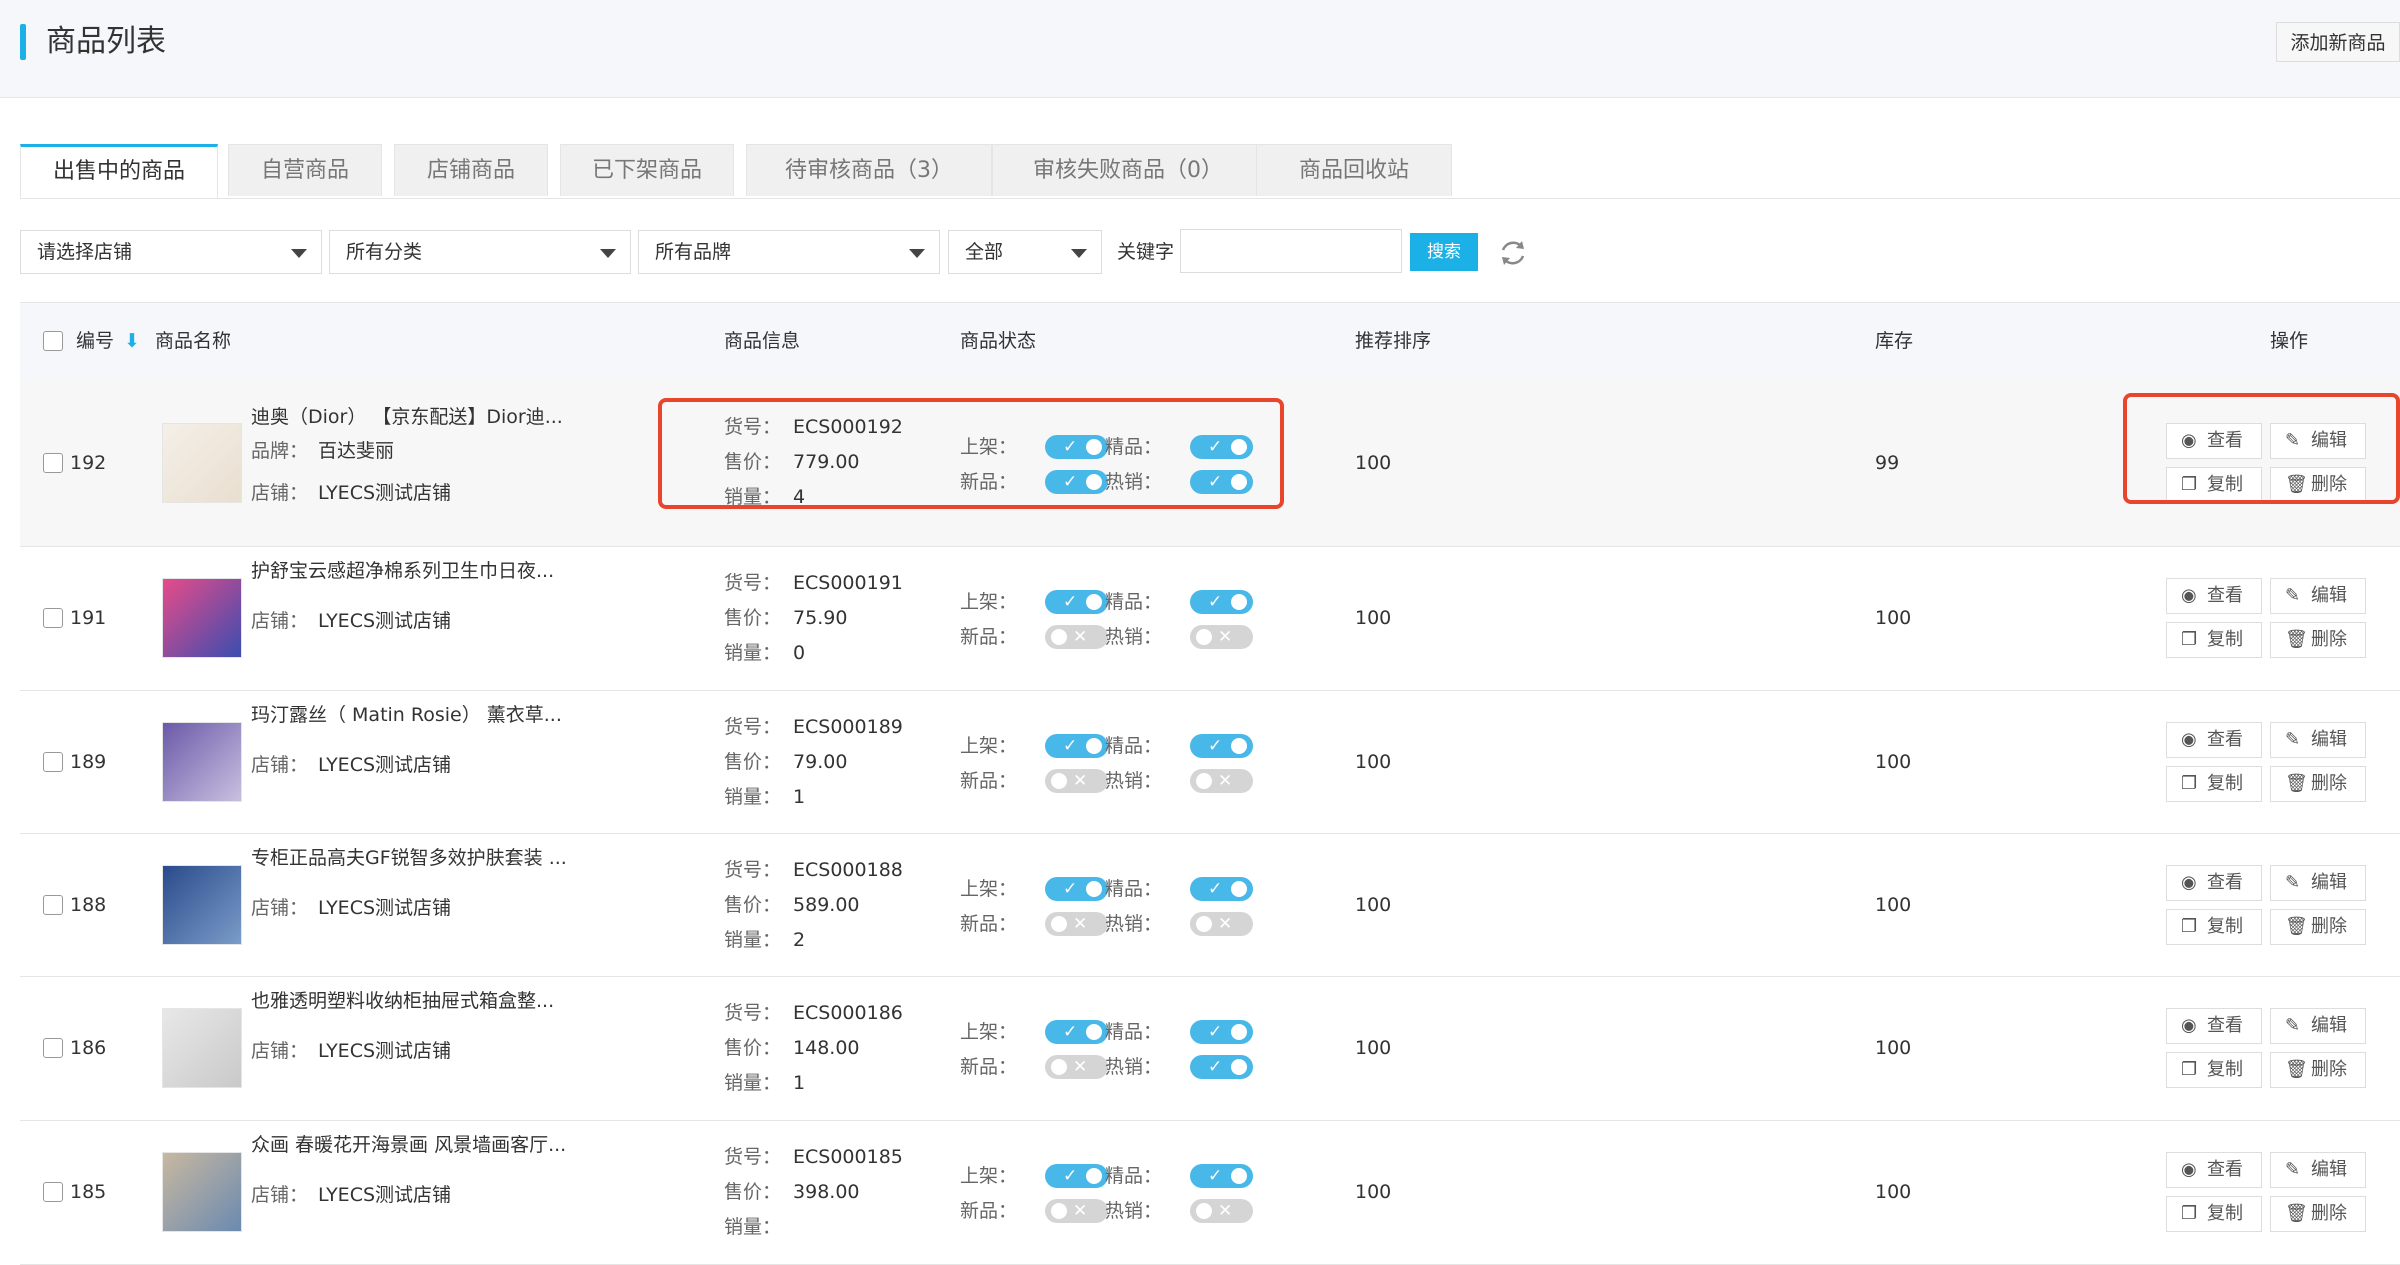 This screenshot has height=1265, width=2400. What do you see at coordinates (2296, 1213) in the screenshot?
I see `trash-icon: 🗑` at bounding box center [2296, 1213].